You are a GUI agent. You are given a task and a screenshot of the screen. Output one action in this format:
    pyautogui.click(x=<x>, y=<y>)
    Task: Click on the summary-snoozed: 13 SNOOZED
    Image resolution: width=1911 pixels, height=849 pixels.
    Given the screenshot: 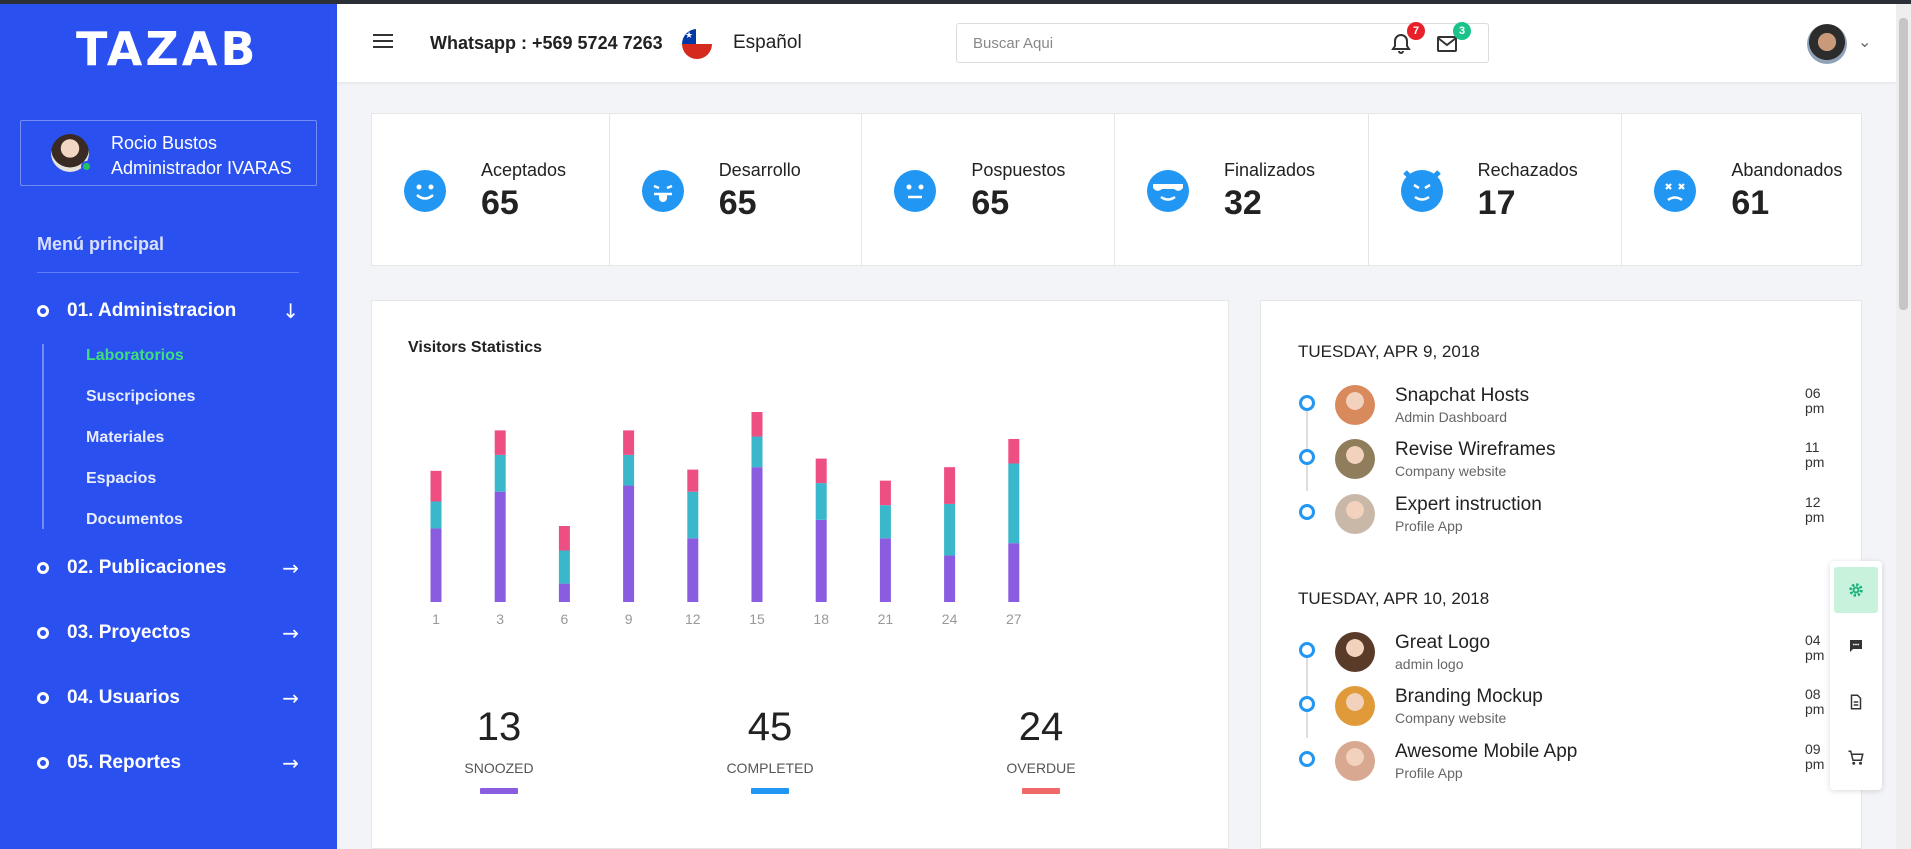 What is the action you would take?
    pyautogui.click(x=499, y=749)
    